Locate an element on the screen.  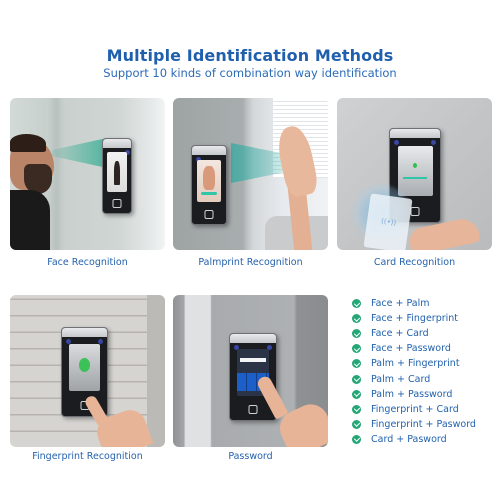
list-item: Face + Card is located at coordinates (414, 333).